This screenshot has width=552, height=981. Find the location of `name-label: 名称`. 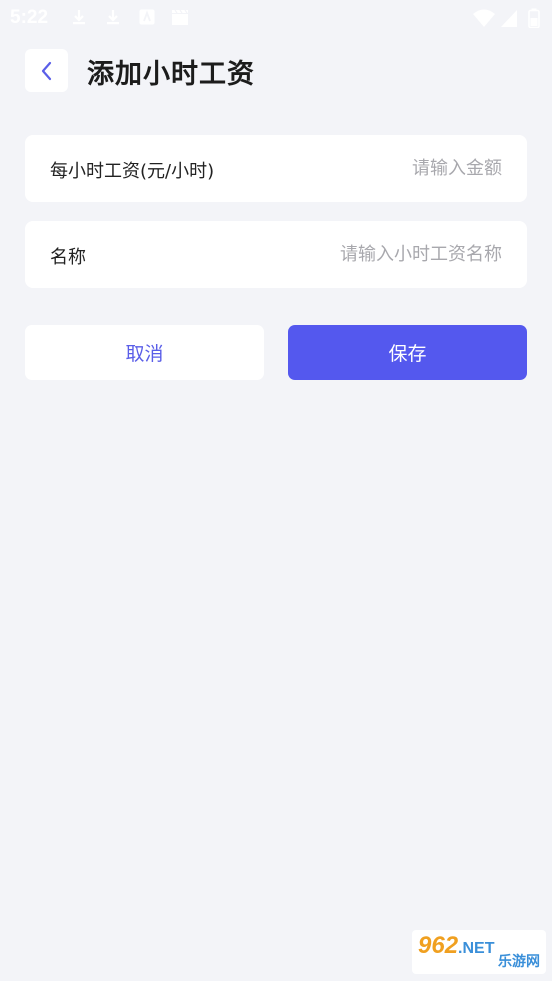

name-label: 名称 is located at coordinates (68, 257).